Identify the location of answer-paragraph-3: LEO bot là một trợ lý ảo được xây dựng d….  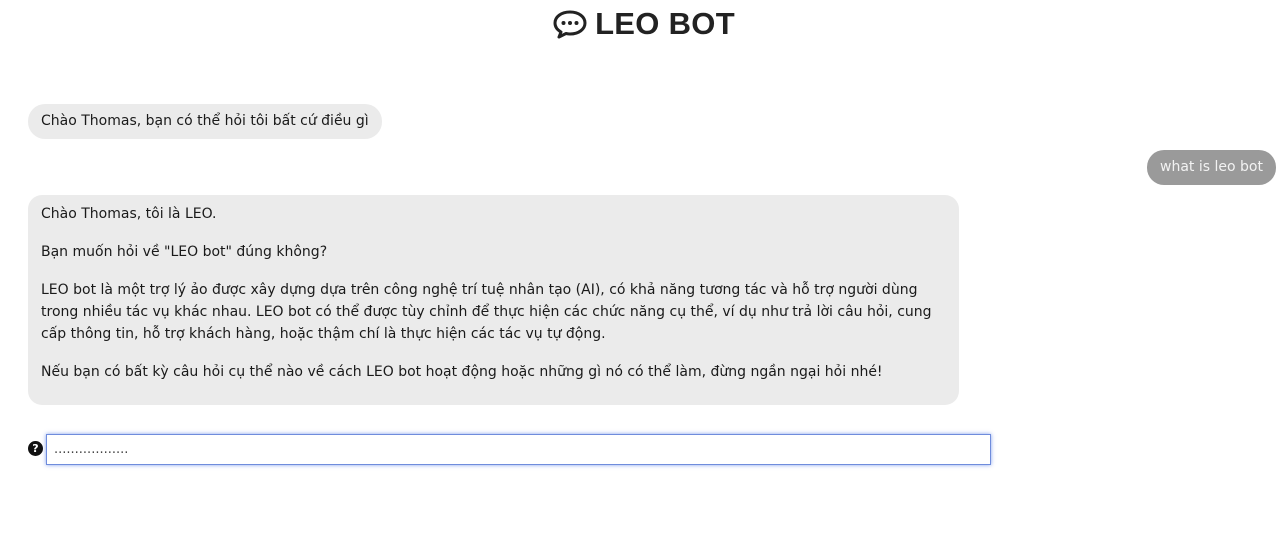
(486, 312).